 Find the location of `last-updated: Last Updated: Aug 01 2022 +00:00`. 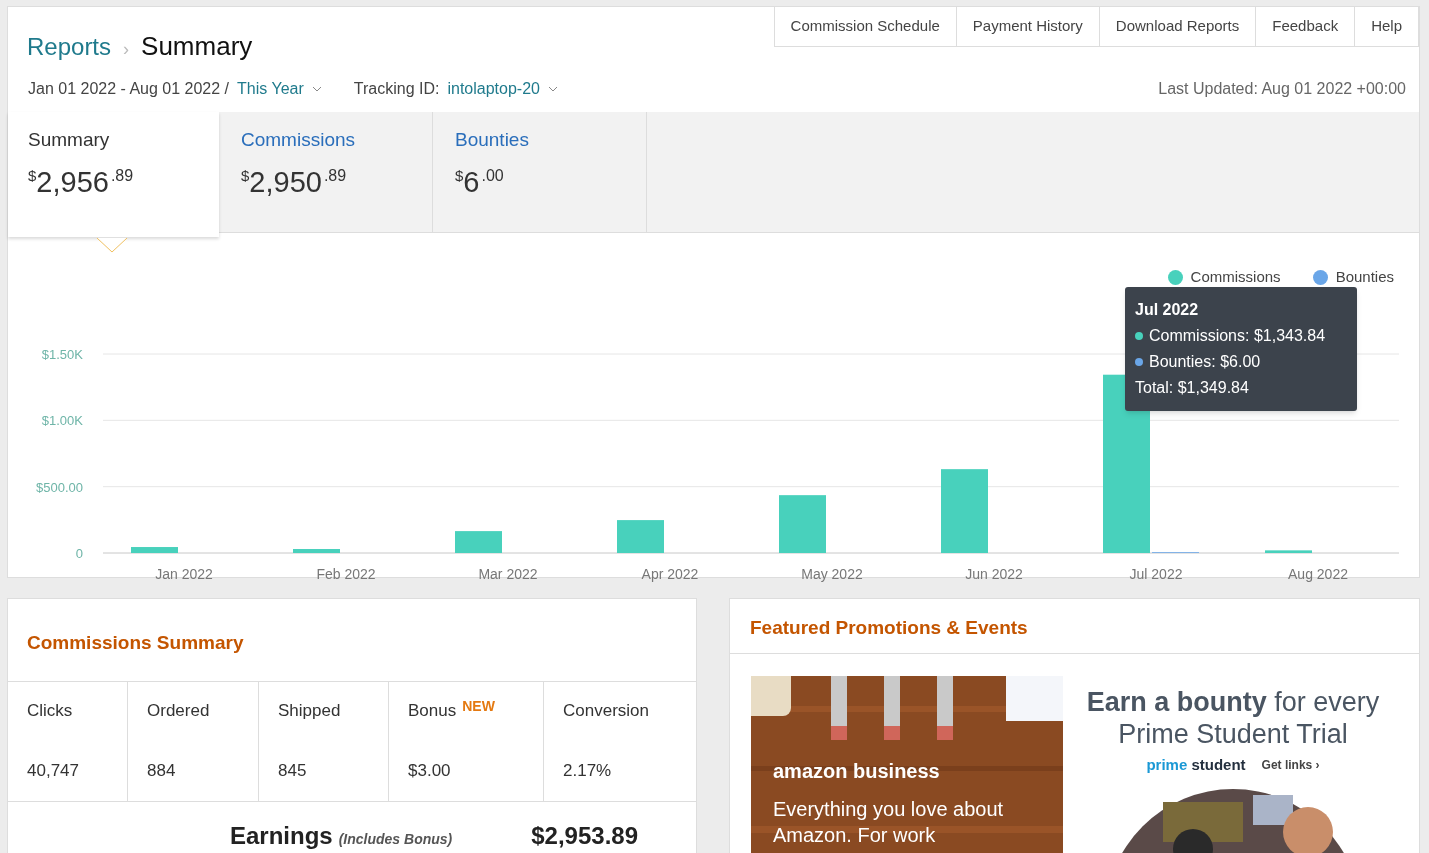

last-updated: Last Updated: Aug 01 2022 +00:00 is located at coordinates (1282, 89).